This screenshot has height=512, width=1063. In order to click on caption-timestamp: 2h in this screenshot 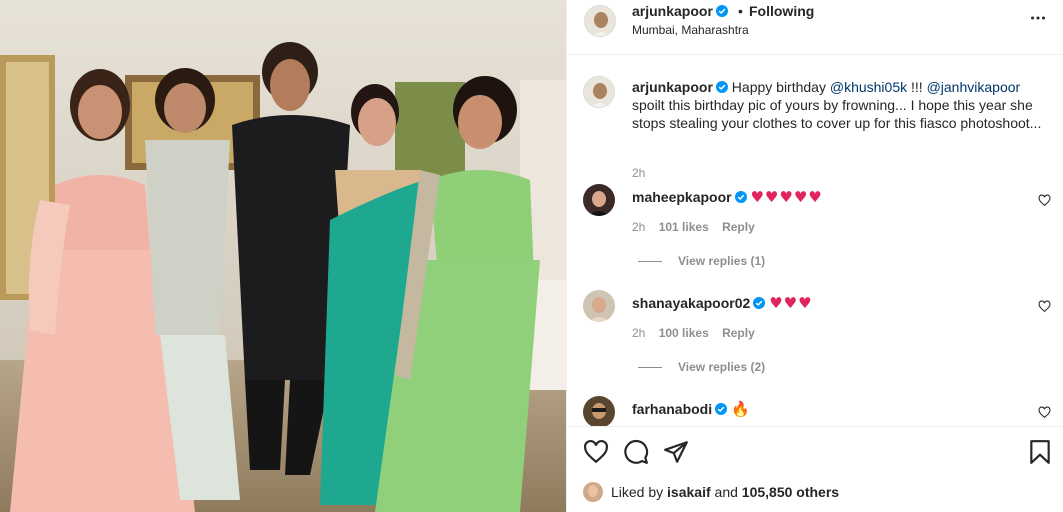, I will do `click(638, 173)`.